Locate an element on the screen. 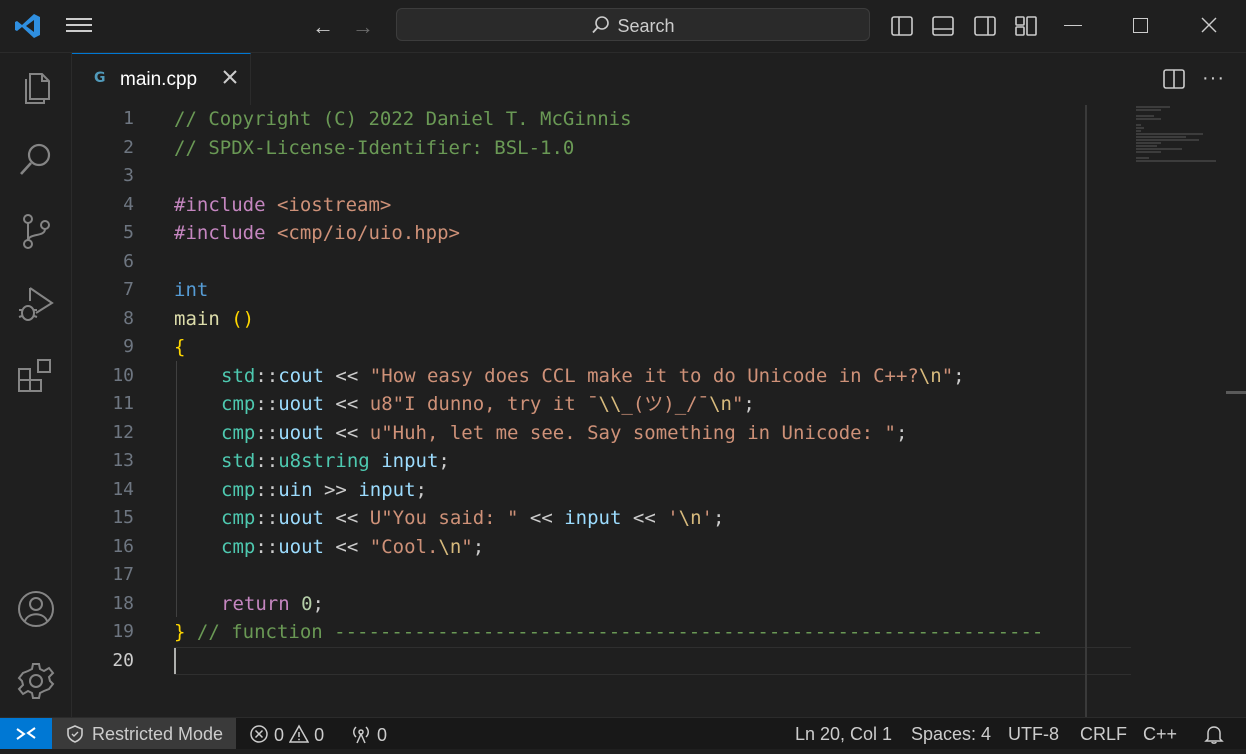 The width and height of the screenshot is (1246, 754). restricted-mode-indicator: Restricted Mode is located at coordinates (144, 733).